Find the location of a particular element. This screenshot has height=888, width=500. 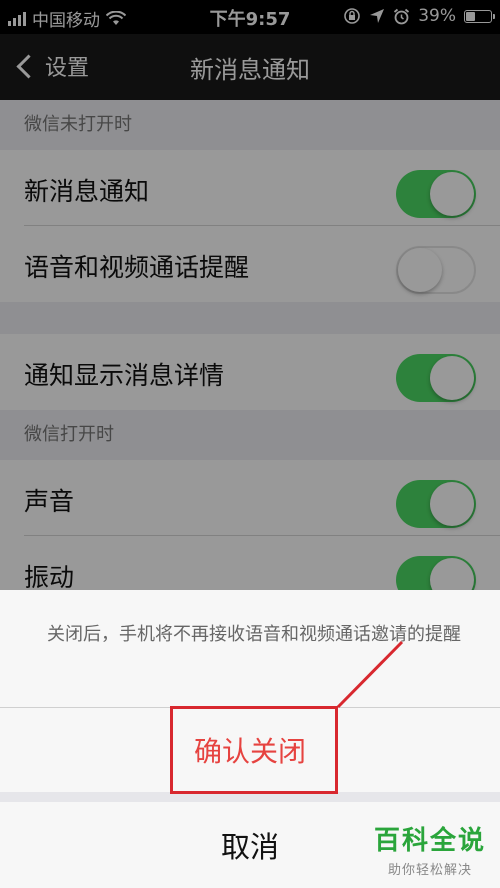

watermark-tagline: 助你轻松解决 is located at coordinates (429, 870).